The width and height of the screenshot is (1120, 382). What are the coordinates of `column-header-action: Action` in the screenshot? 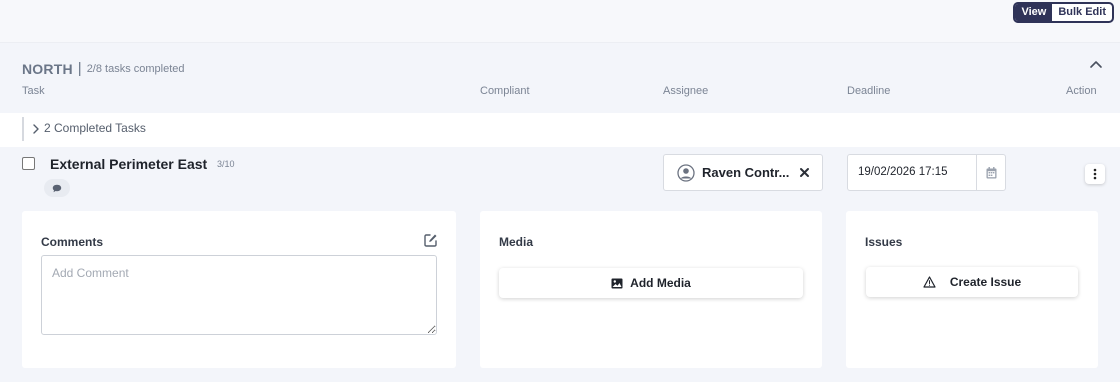 It's located at (1081, 91).